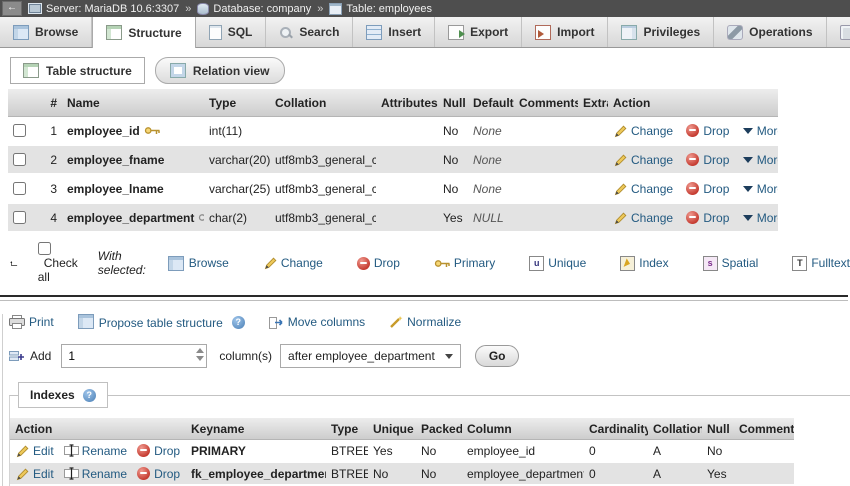  Describe the element at coordinates (116, 159) in the screenshot. I see `column-name: employee_fname` at that location.